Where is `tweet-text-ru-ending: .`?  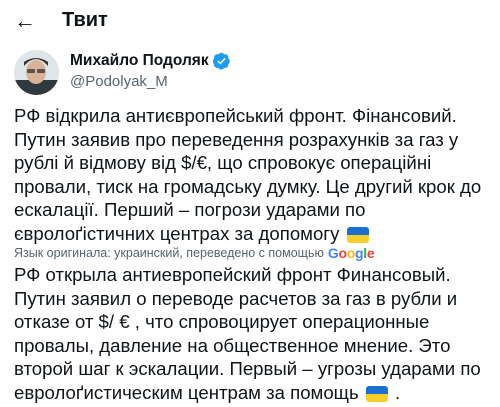
tweet-text-ru-ending: . is located at coordinates (398, 392).